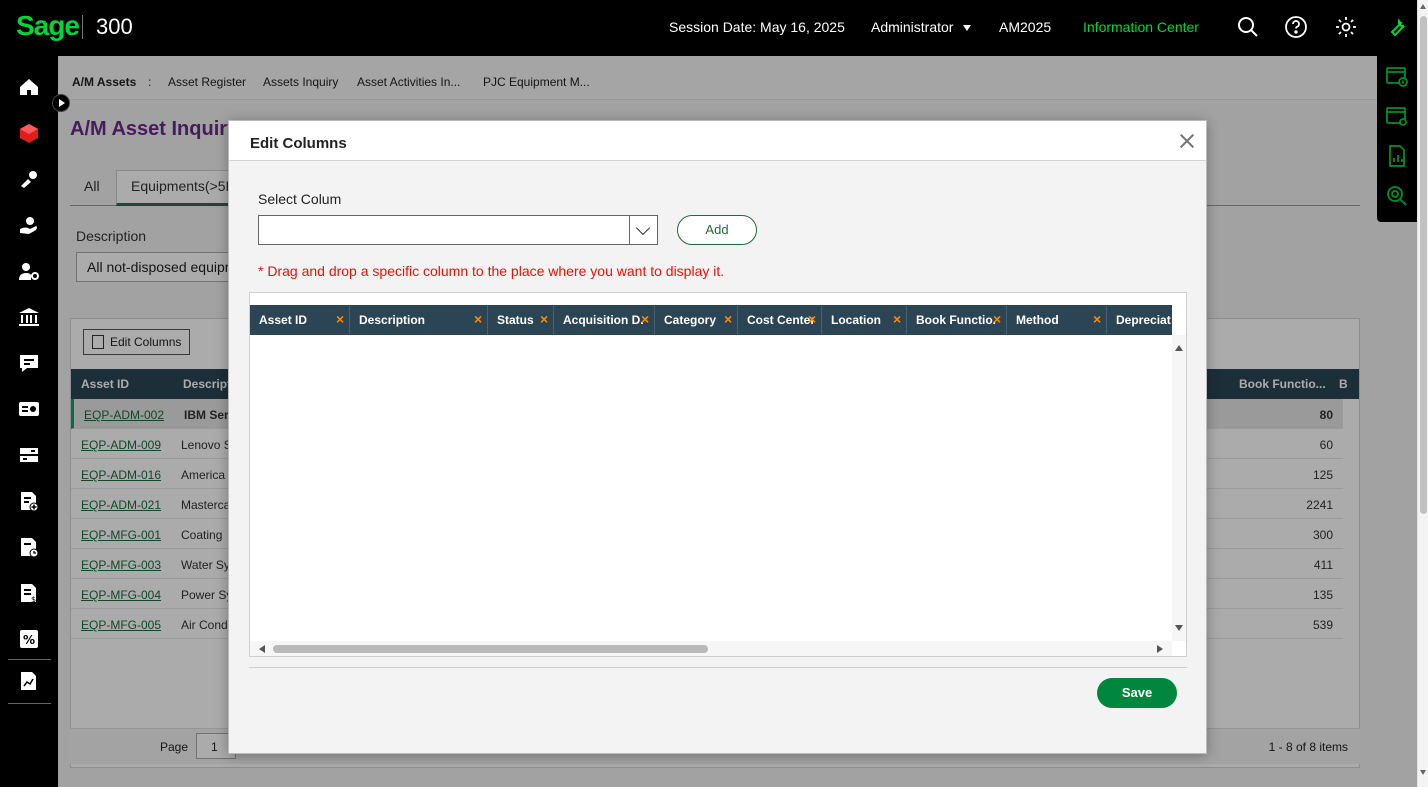 The width and height of the screenshot is (1428, 787). I want to click on report-dollar-icon: $, so click(29, 593).